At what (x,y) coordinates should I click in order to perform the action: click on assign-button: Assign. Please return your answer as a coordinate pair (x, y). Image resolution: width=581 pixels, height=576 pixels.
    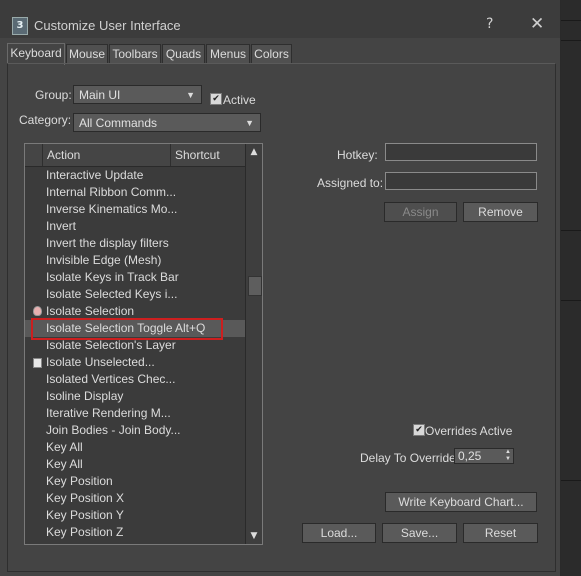
    Looking at the image, I should click on (420, 212).